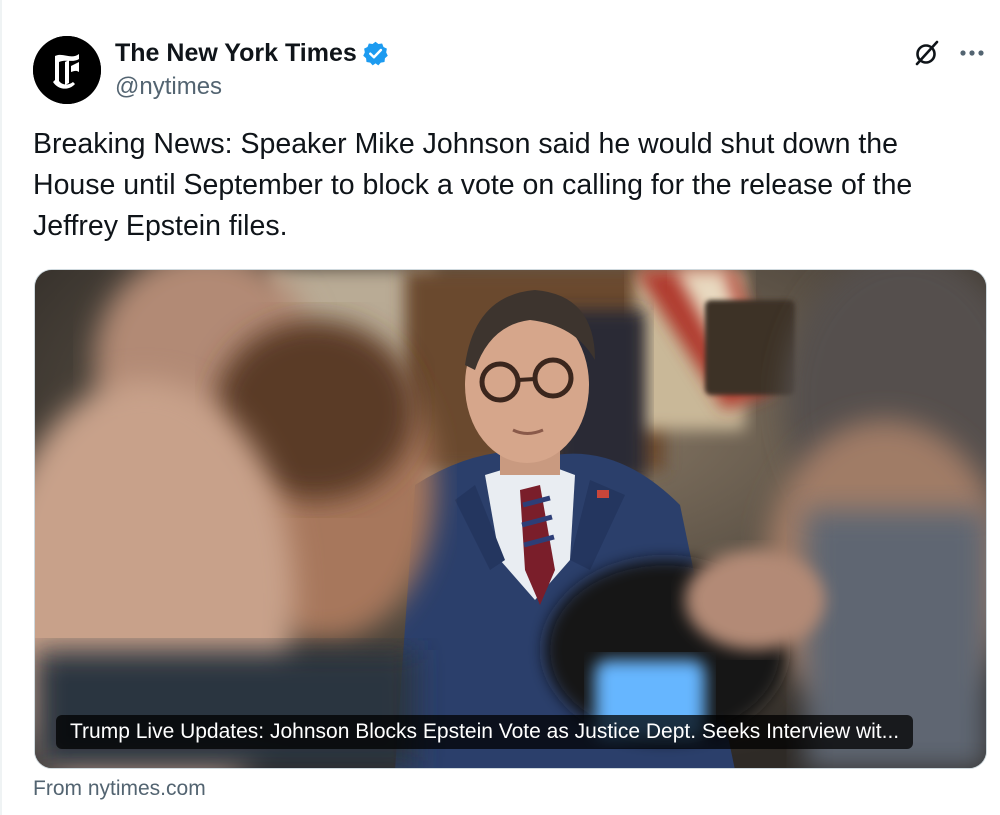 Image resolution: width=1000 pixels, height=815 pixels. I want to click on author-name-row: The New York Times, so click(252, 53).